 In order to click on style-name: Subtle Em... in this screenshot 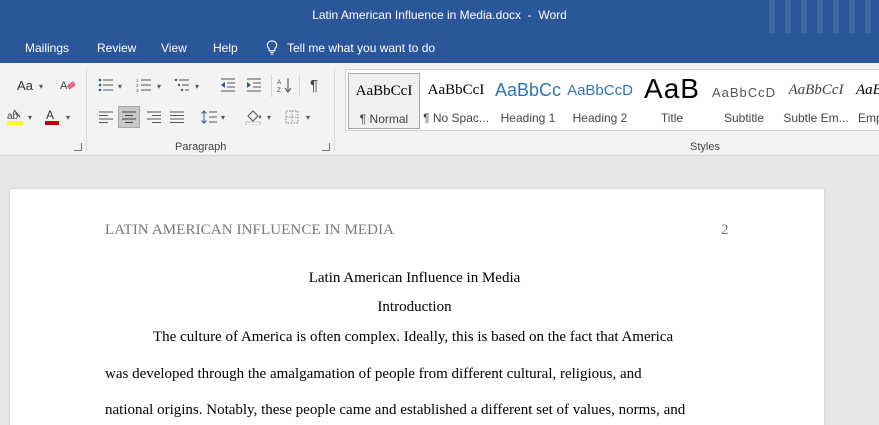, I will do `click(816, 118)`.